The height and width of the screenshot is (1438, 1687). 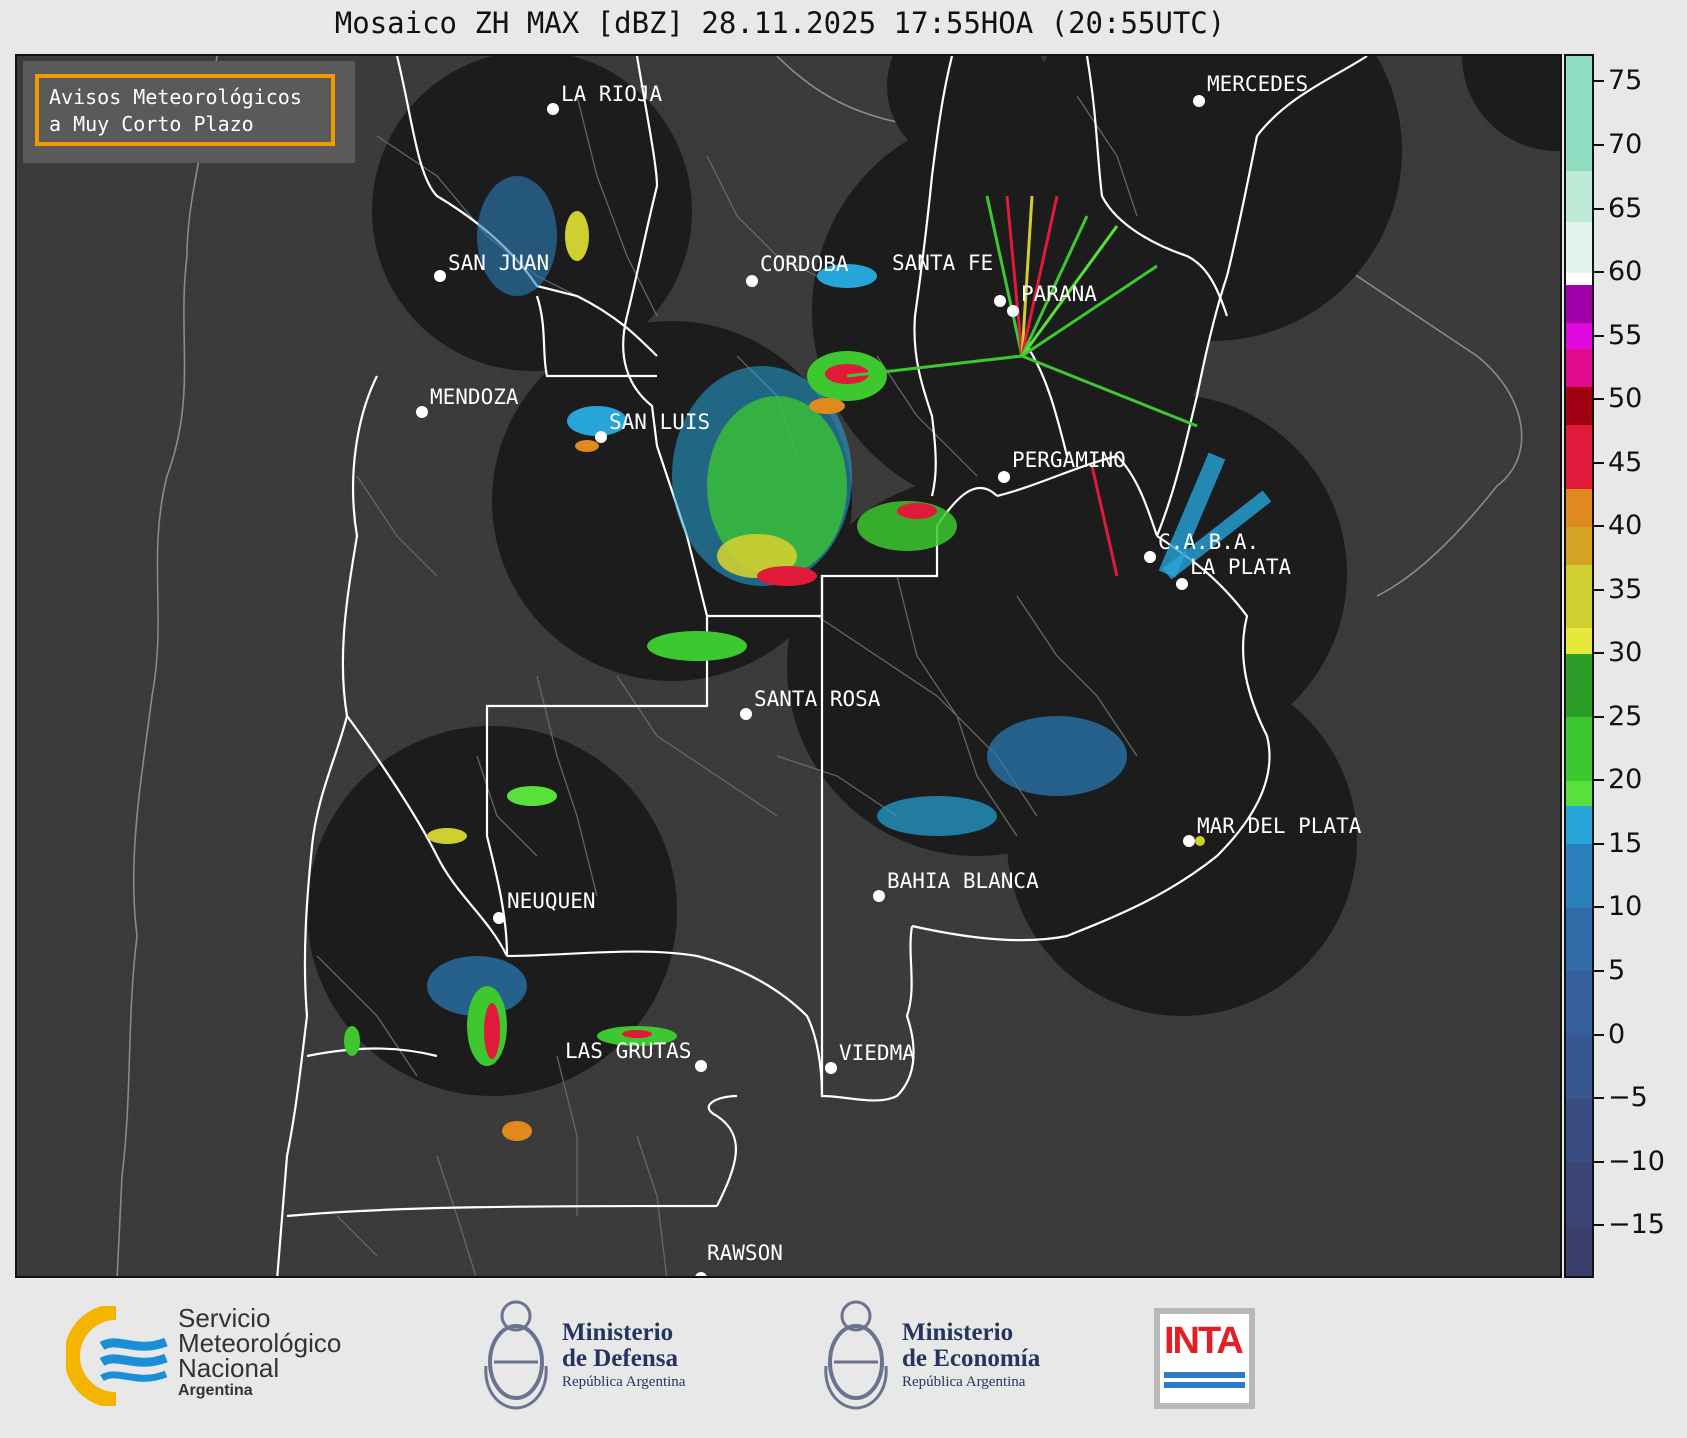 I want to click on colorbar-tick-label: 65, so click(x=1625, y=208).